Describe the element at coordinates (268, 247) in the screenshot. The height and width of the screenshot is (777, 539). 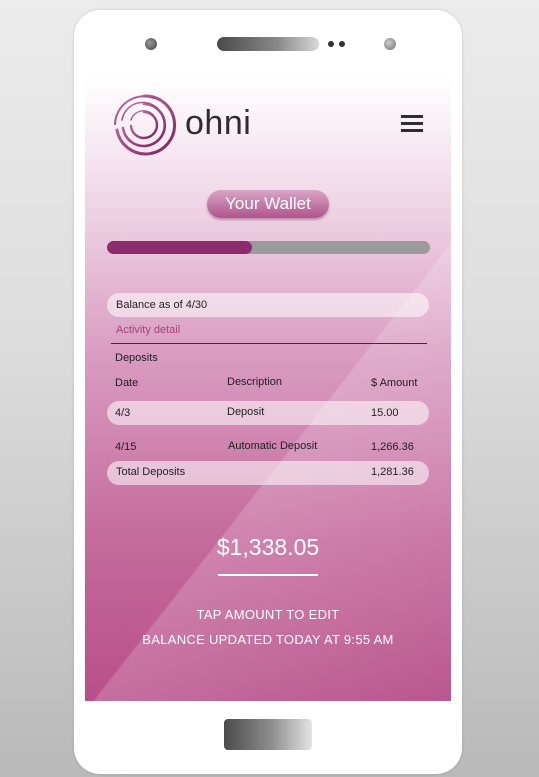
I see `wallet-progress-bar` at that location.